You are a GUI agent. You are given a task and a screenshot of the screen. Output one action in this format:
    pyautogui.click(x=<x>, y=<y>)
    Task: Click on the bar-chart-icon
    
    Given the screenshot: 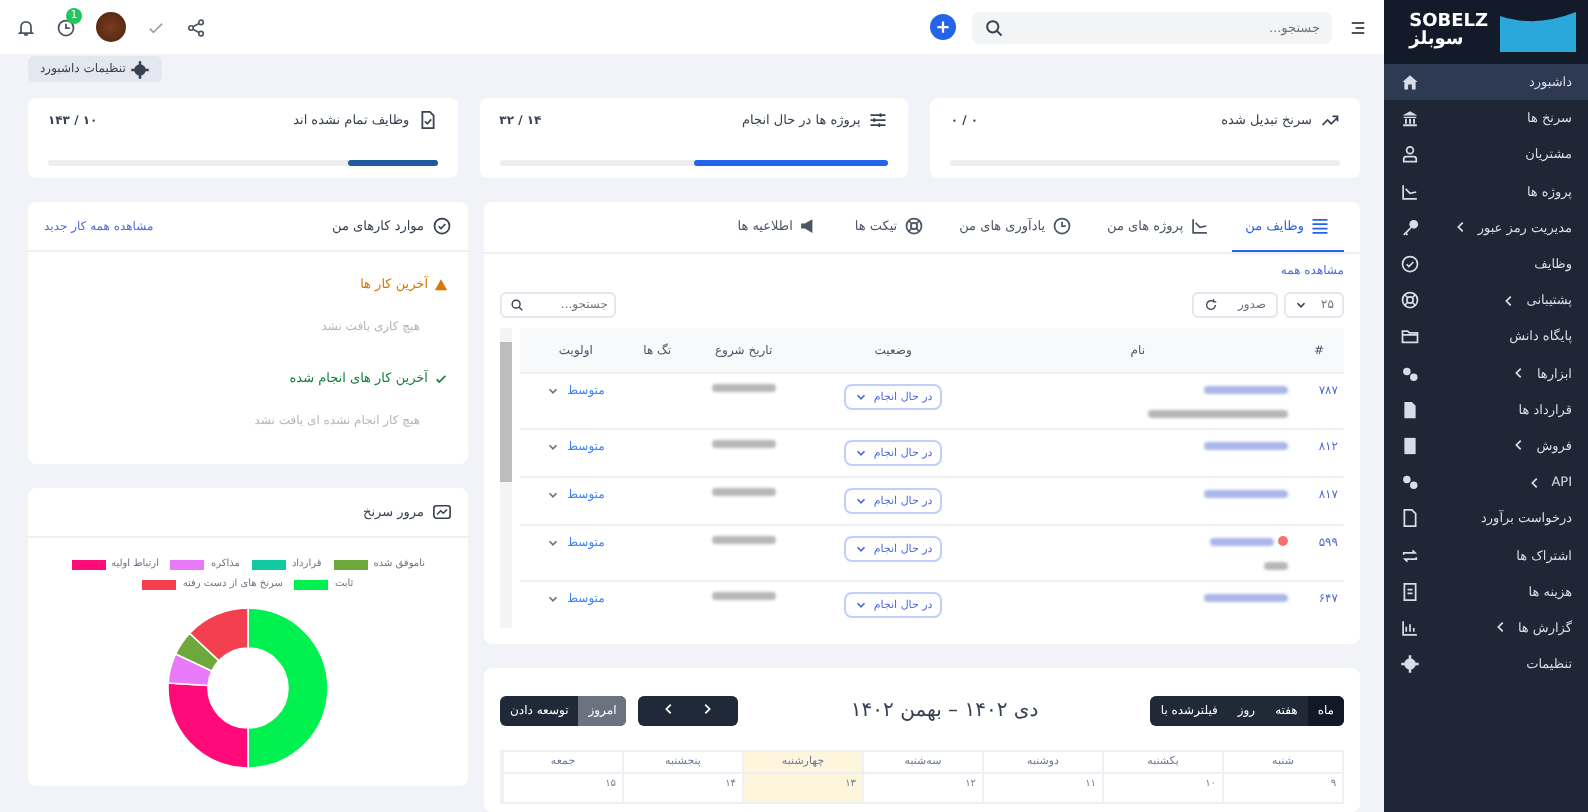 What is the action you would take?
    pyautogui.click(x=1410, y=627)
    